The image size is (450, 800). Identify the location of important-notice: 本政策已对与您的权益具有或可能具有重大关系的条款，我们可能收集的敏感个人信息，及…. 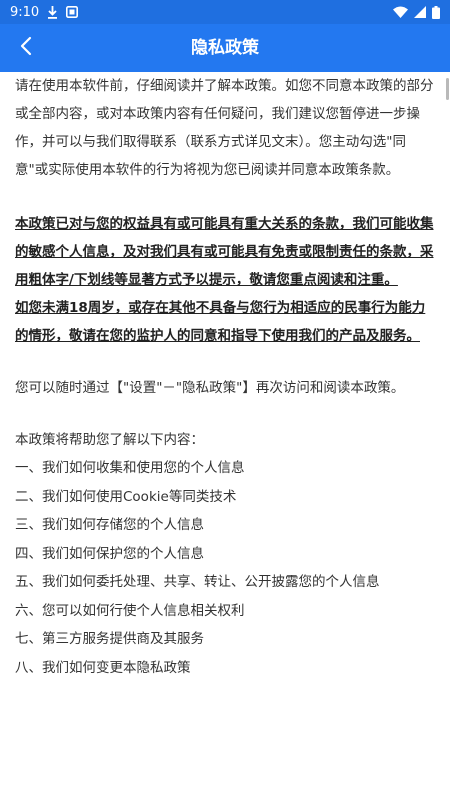
(224, 252).